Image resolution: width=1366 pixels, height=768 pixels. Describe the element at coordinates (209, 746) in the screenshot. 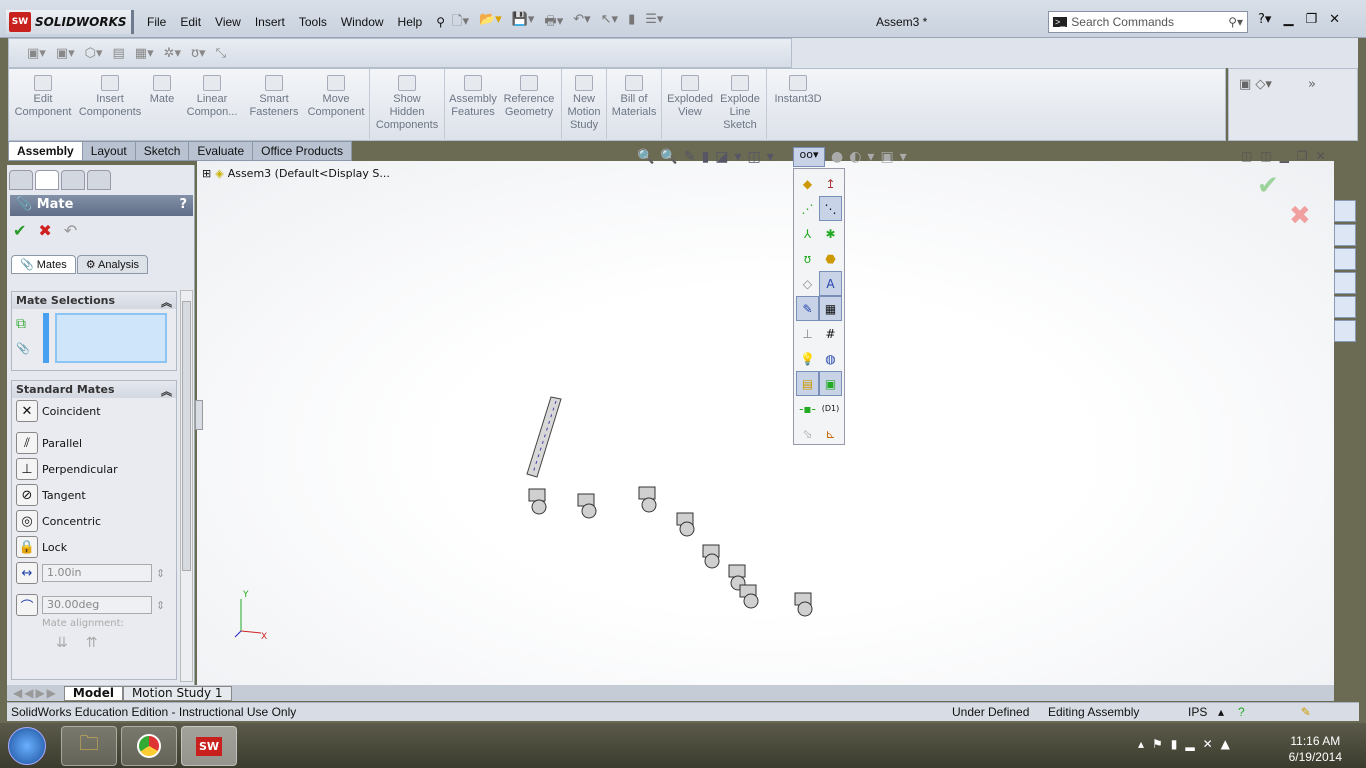

I see `solidworks-taskbar-icon: SW` at that location.